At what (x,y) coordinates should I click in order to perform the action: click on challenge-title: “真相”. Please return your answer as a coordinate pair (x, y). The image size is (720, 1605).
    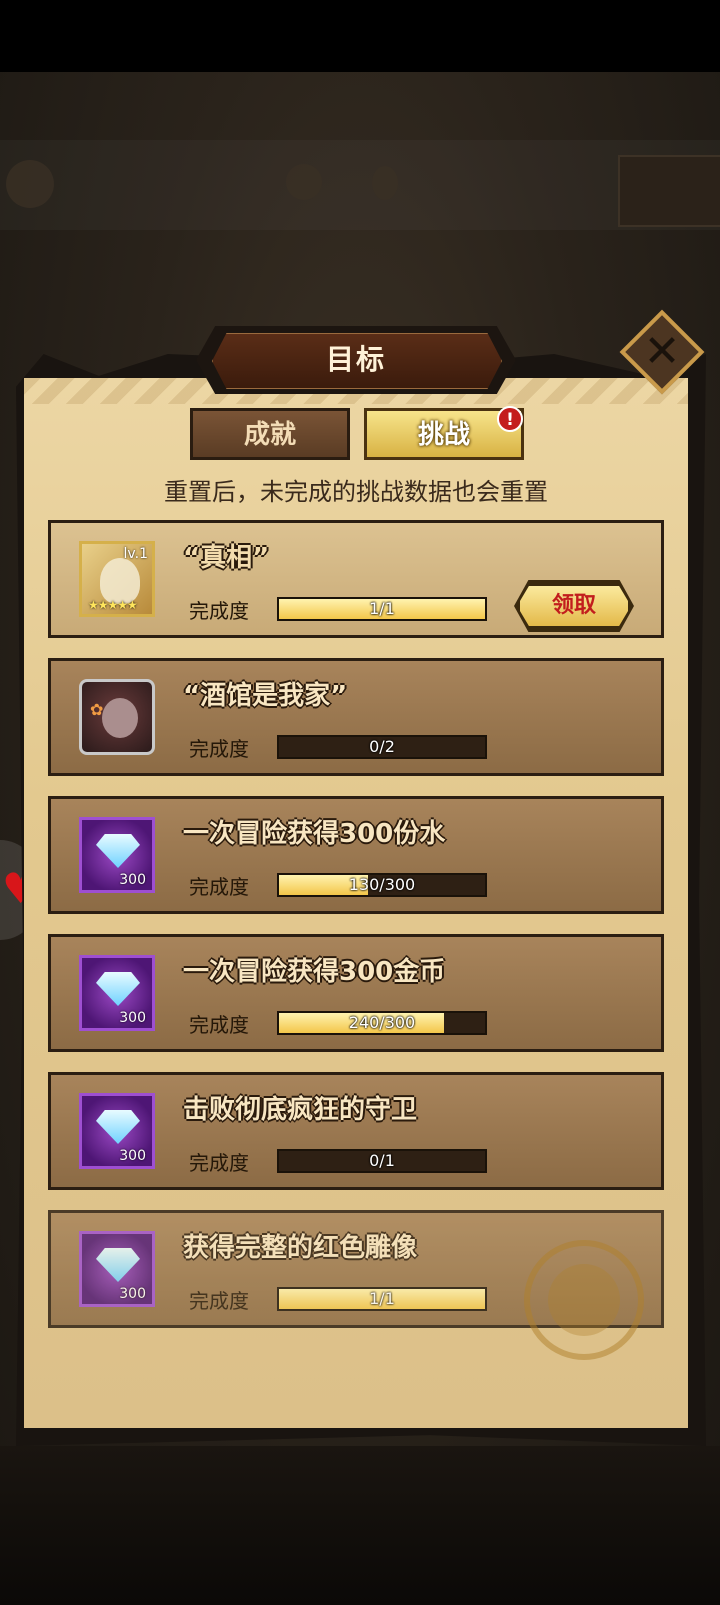
    Looking at the image, I should click on (226, 558).